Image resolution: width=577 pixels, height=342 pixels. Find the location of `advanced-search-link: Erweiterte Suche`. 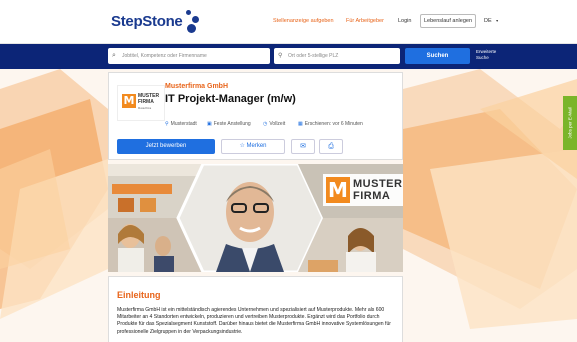

advanced-search-link: Erweiterte Suche is located at coordinates (486, 55).